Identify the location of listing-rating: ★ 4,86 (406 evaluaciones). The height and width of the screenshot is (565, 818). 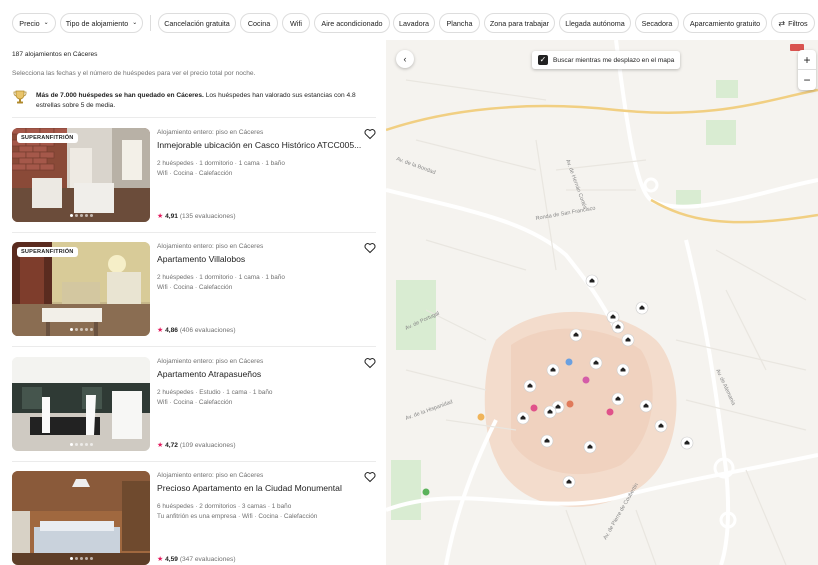
(196, 330).